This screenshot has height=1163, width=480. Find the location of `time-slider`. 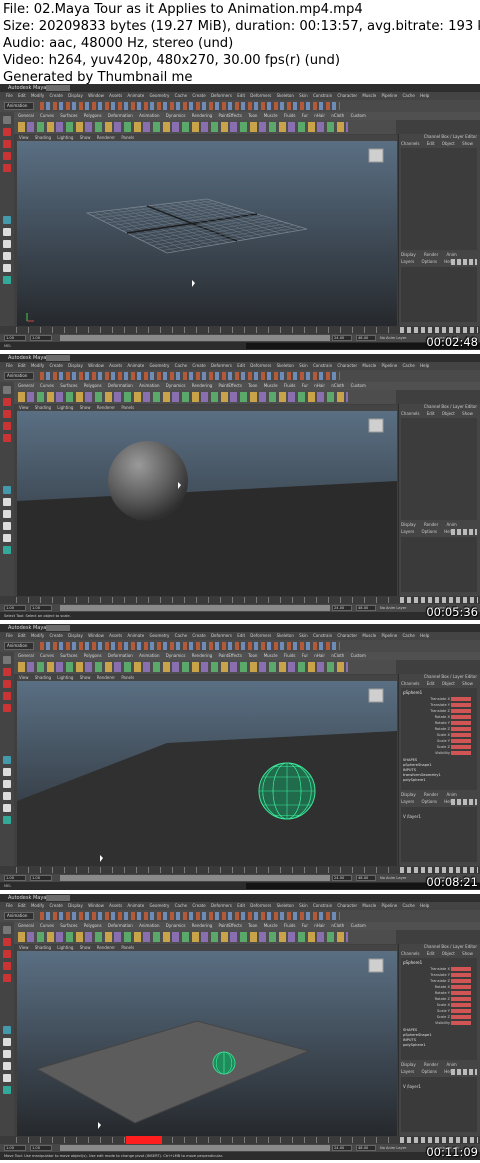

time-slider is located at coordinates (240, 870).